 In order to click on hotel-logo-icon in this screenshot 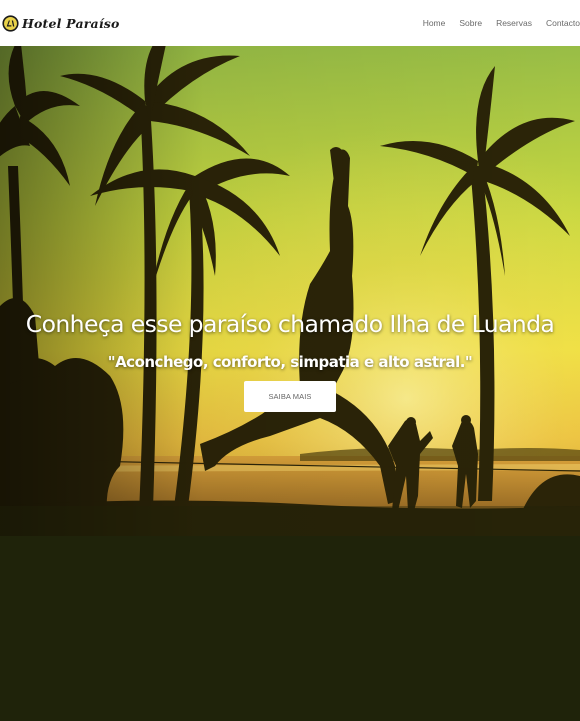, I will do `click(10, 23)`.